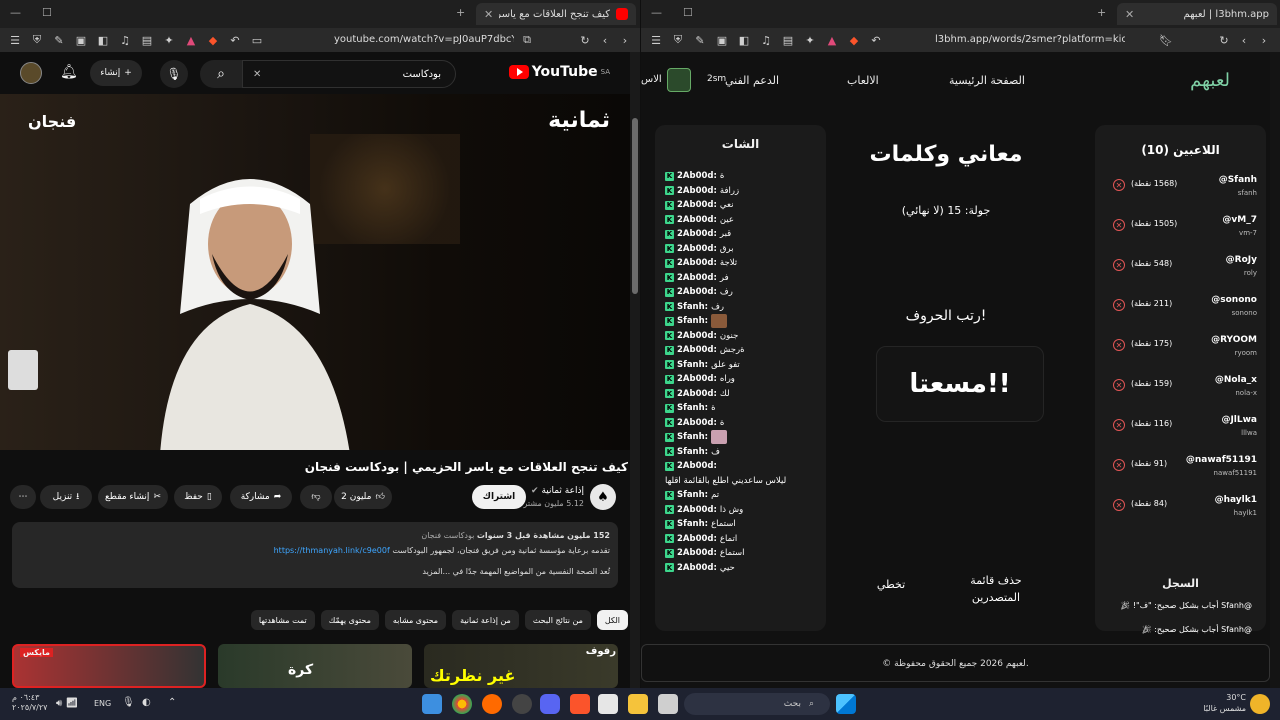 The height and width of the screenshot is (720, 1280). What do you see at coordinates (109, 666) in the screenshot?
I see `related-thumb-1: مايكس` at bounding box center [109, 666].